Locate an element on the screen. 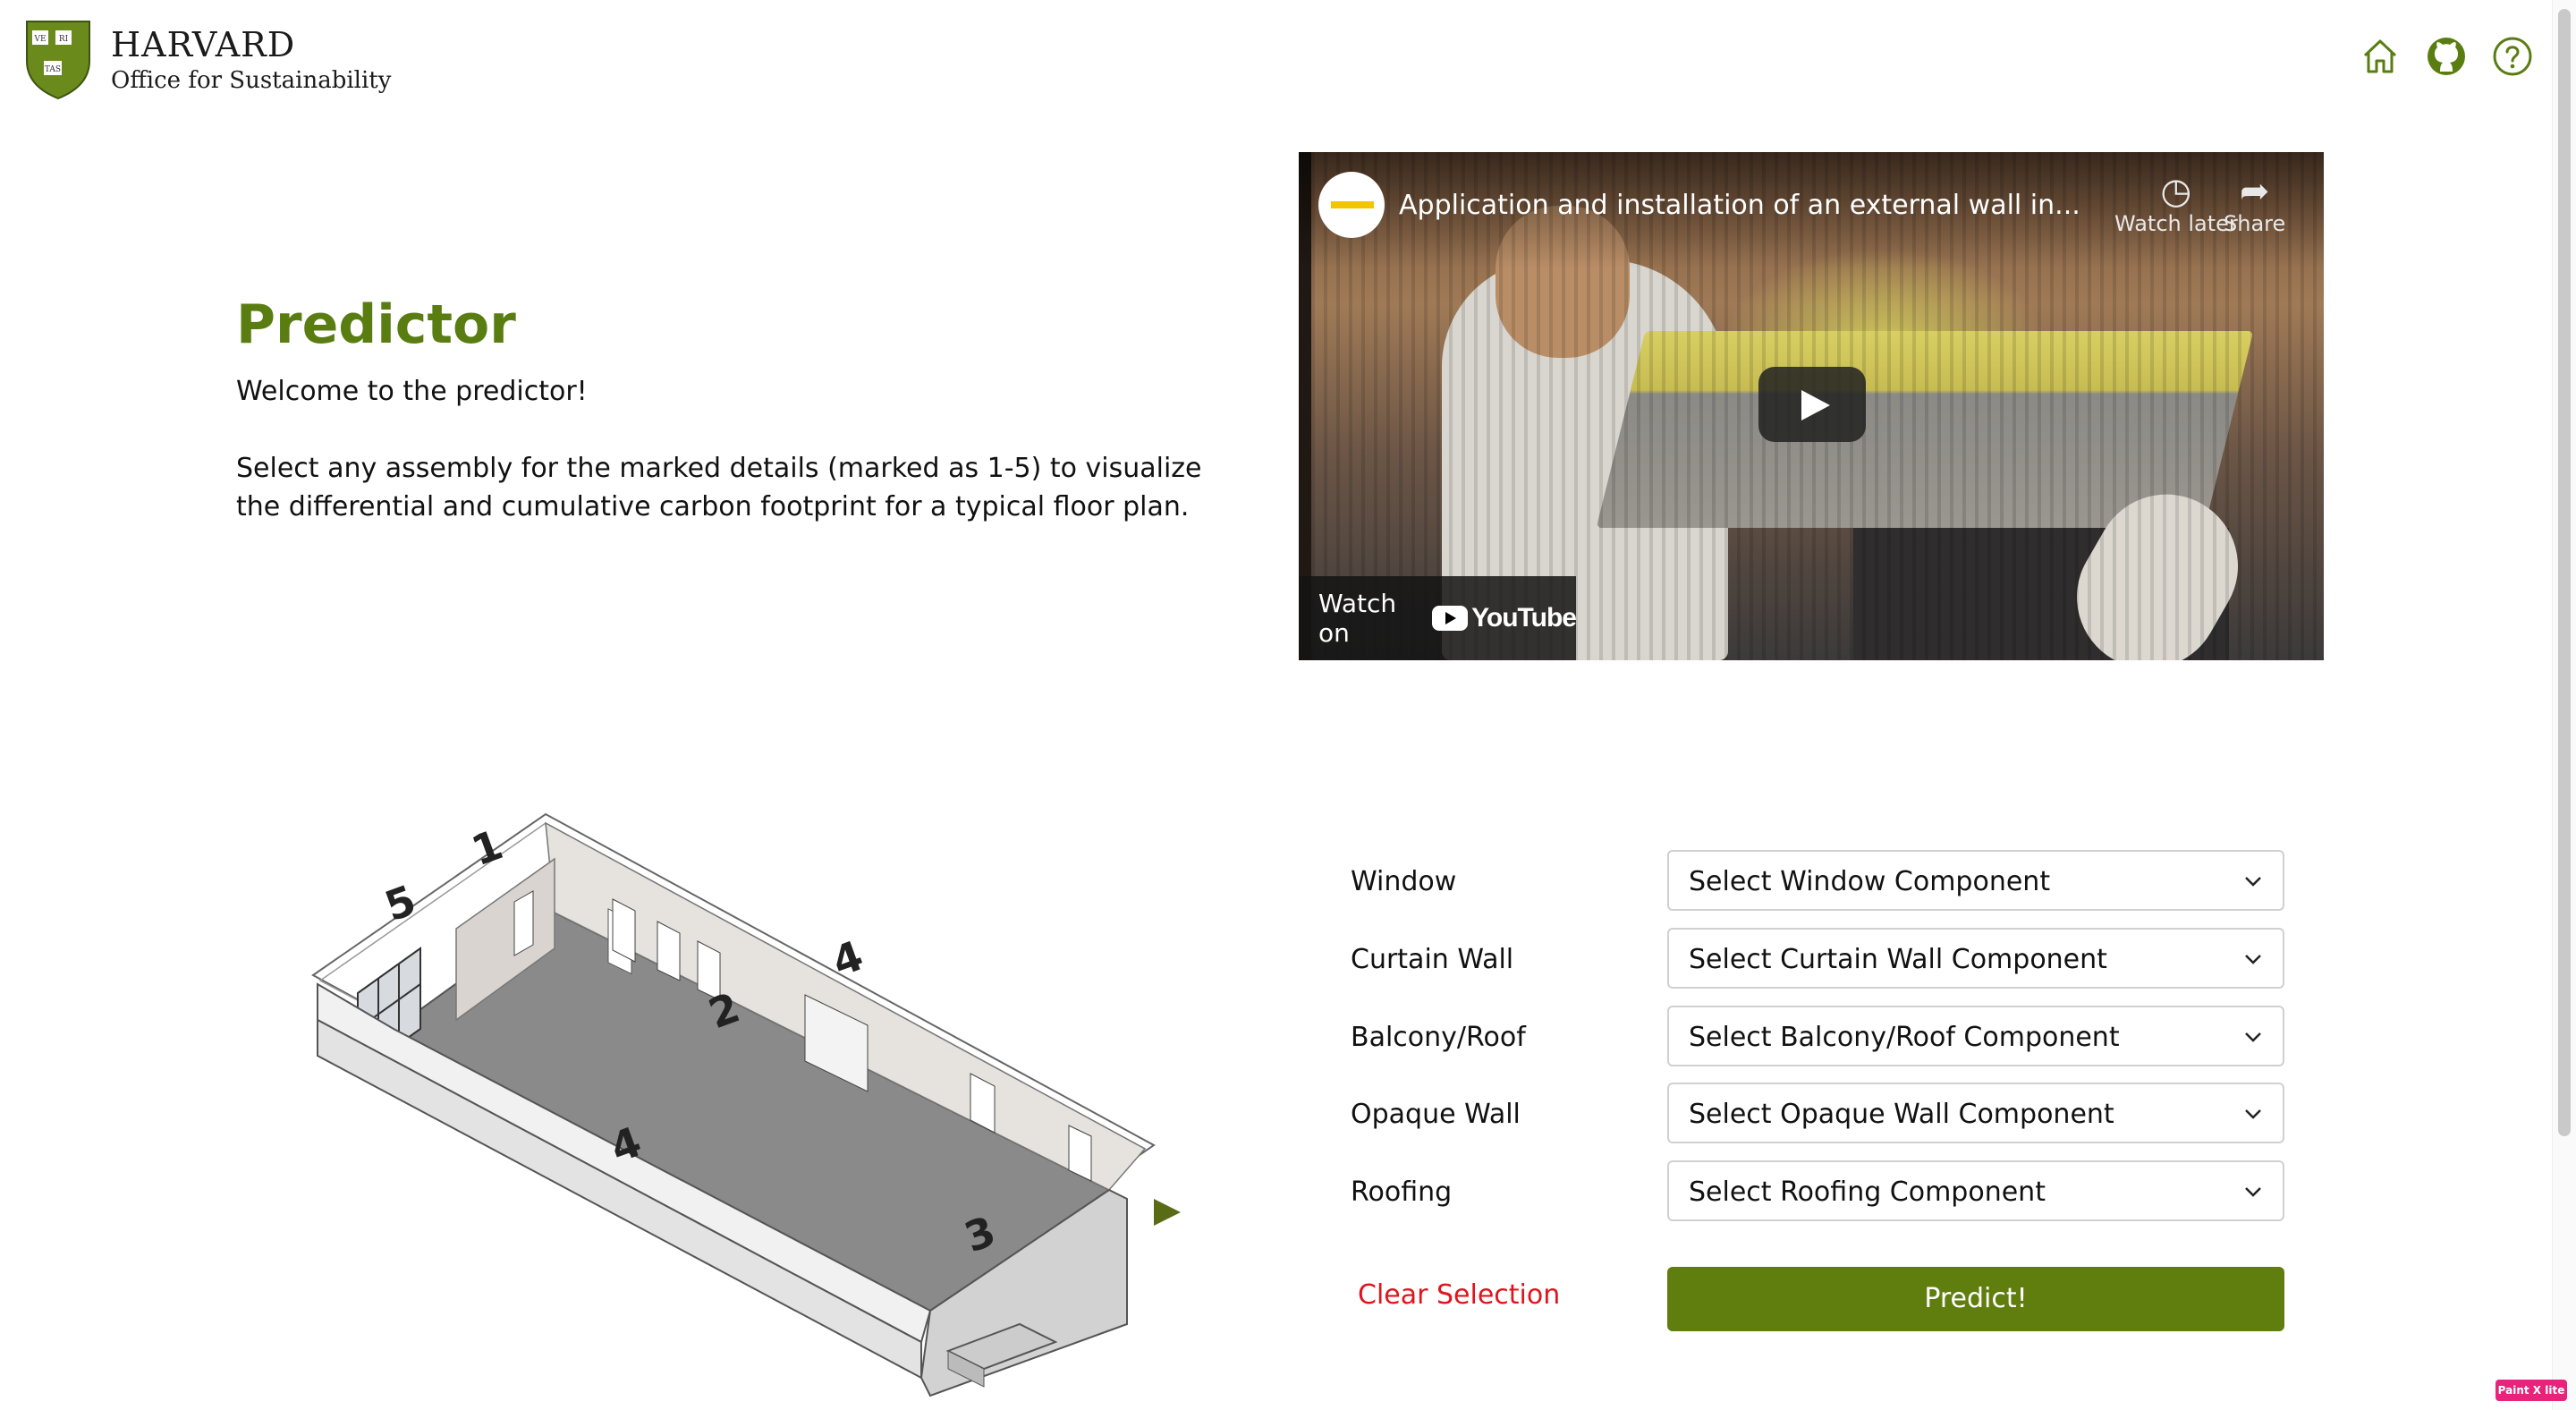  curtain-wall-select: Select Curtain Wall Component is located at coordinates (1975, 959).